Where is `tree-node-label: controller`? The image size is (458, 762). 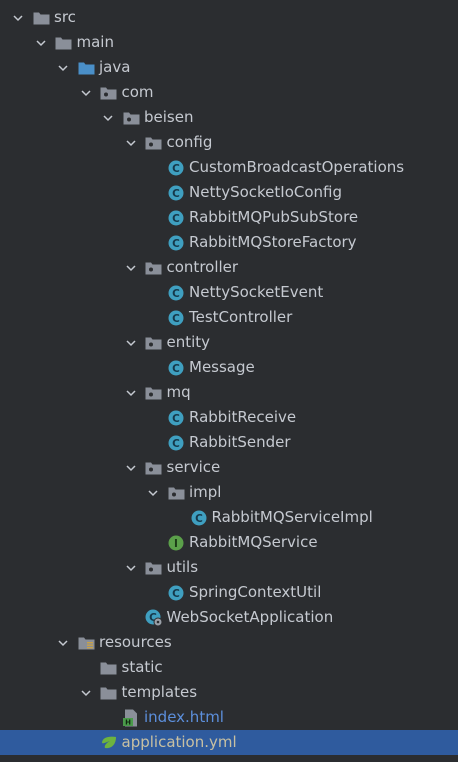 tree-node-label: controller is located at coordinates (202, 267).